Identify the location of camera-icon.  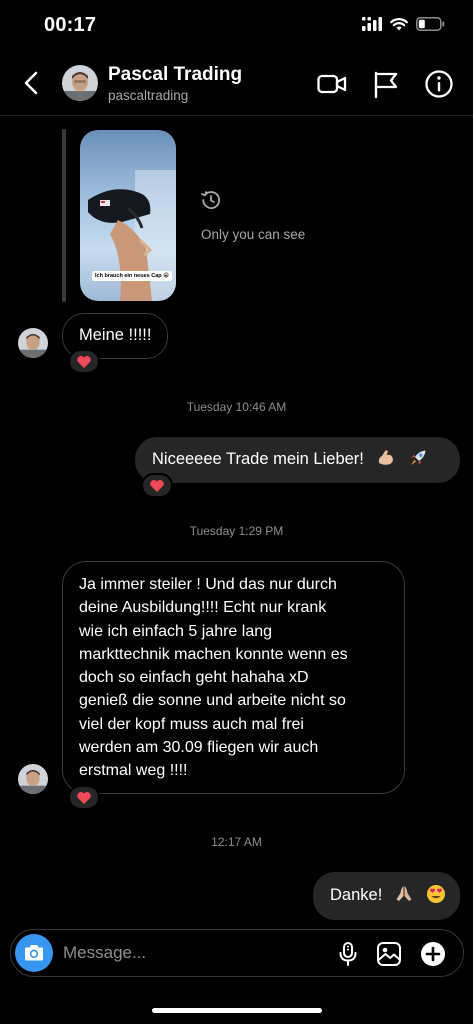
(34, 953).